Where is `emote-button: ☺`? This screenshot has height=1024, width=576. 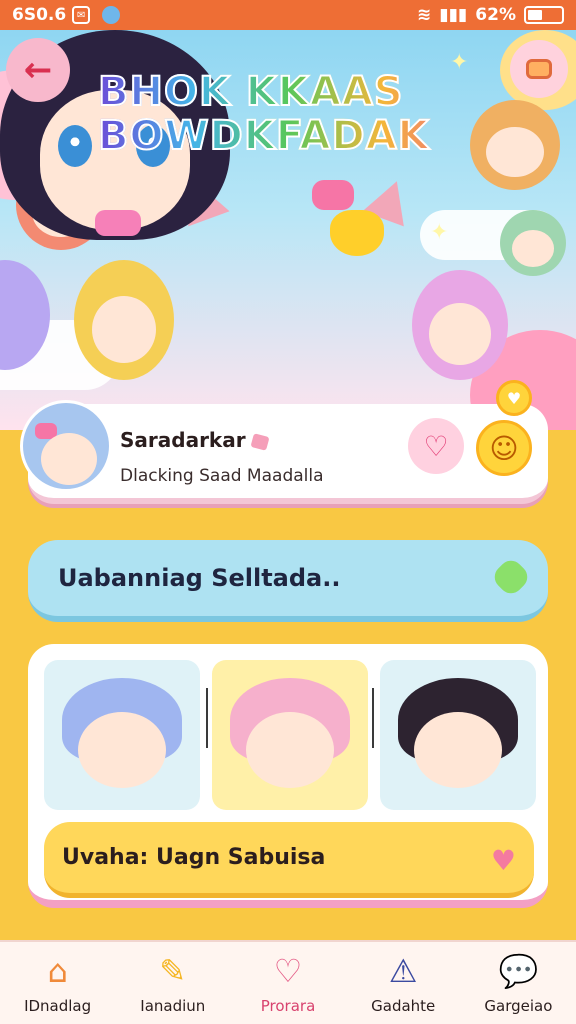 emote-button: ☺ is located at coordinates (504, 448).